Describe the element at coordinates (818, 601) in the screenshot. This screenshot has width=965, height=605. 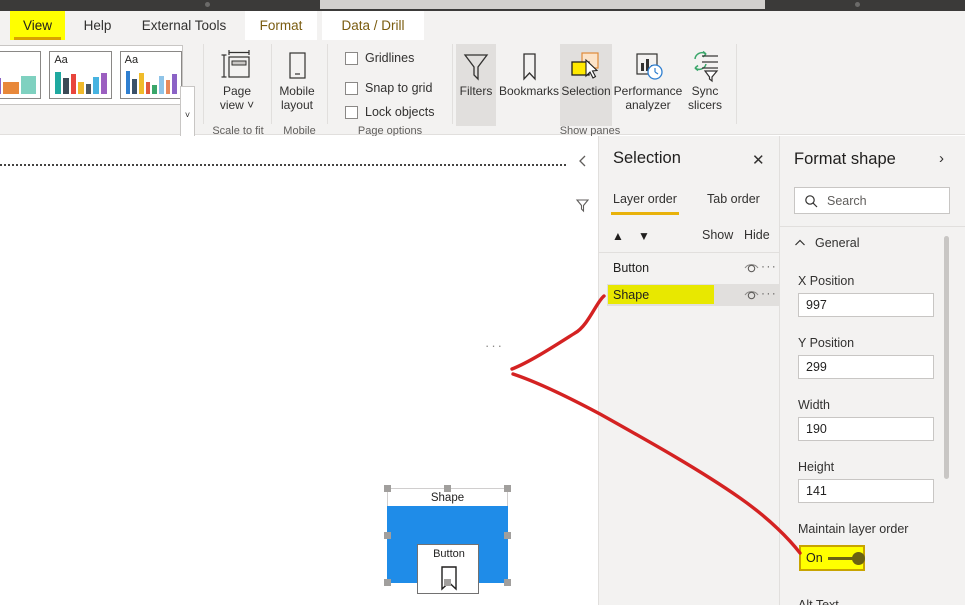
I see `alt-text-label: Alt Text` at that location.